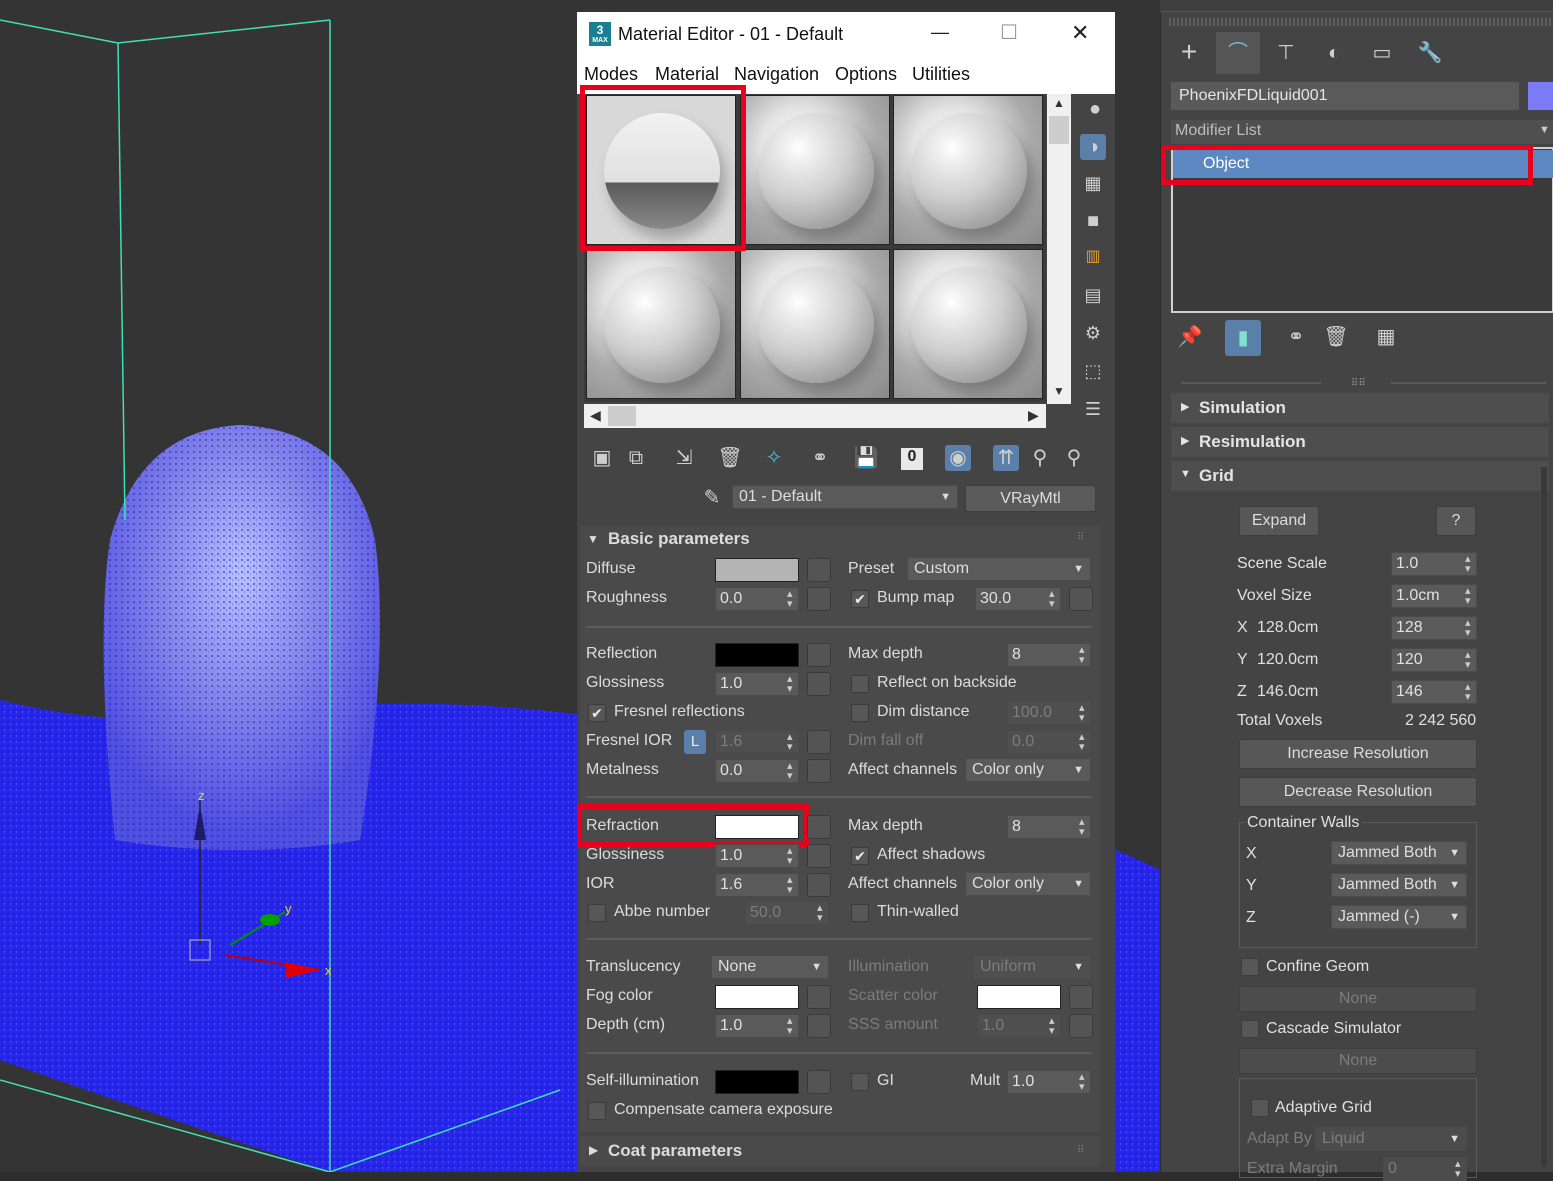 The width and height of the screenshot is (1553, 1181). Describe the element at coordinates (1358, 1061) in the screenshot. I see `cascade-simulator-picker: None` at that location.